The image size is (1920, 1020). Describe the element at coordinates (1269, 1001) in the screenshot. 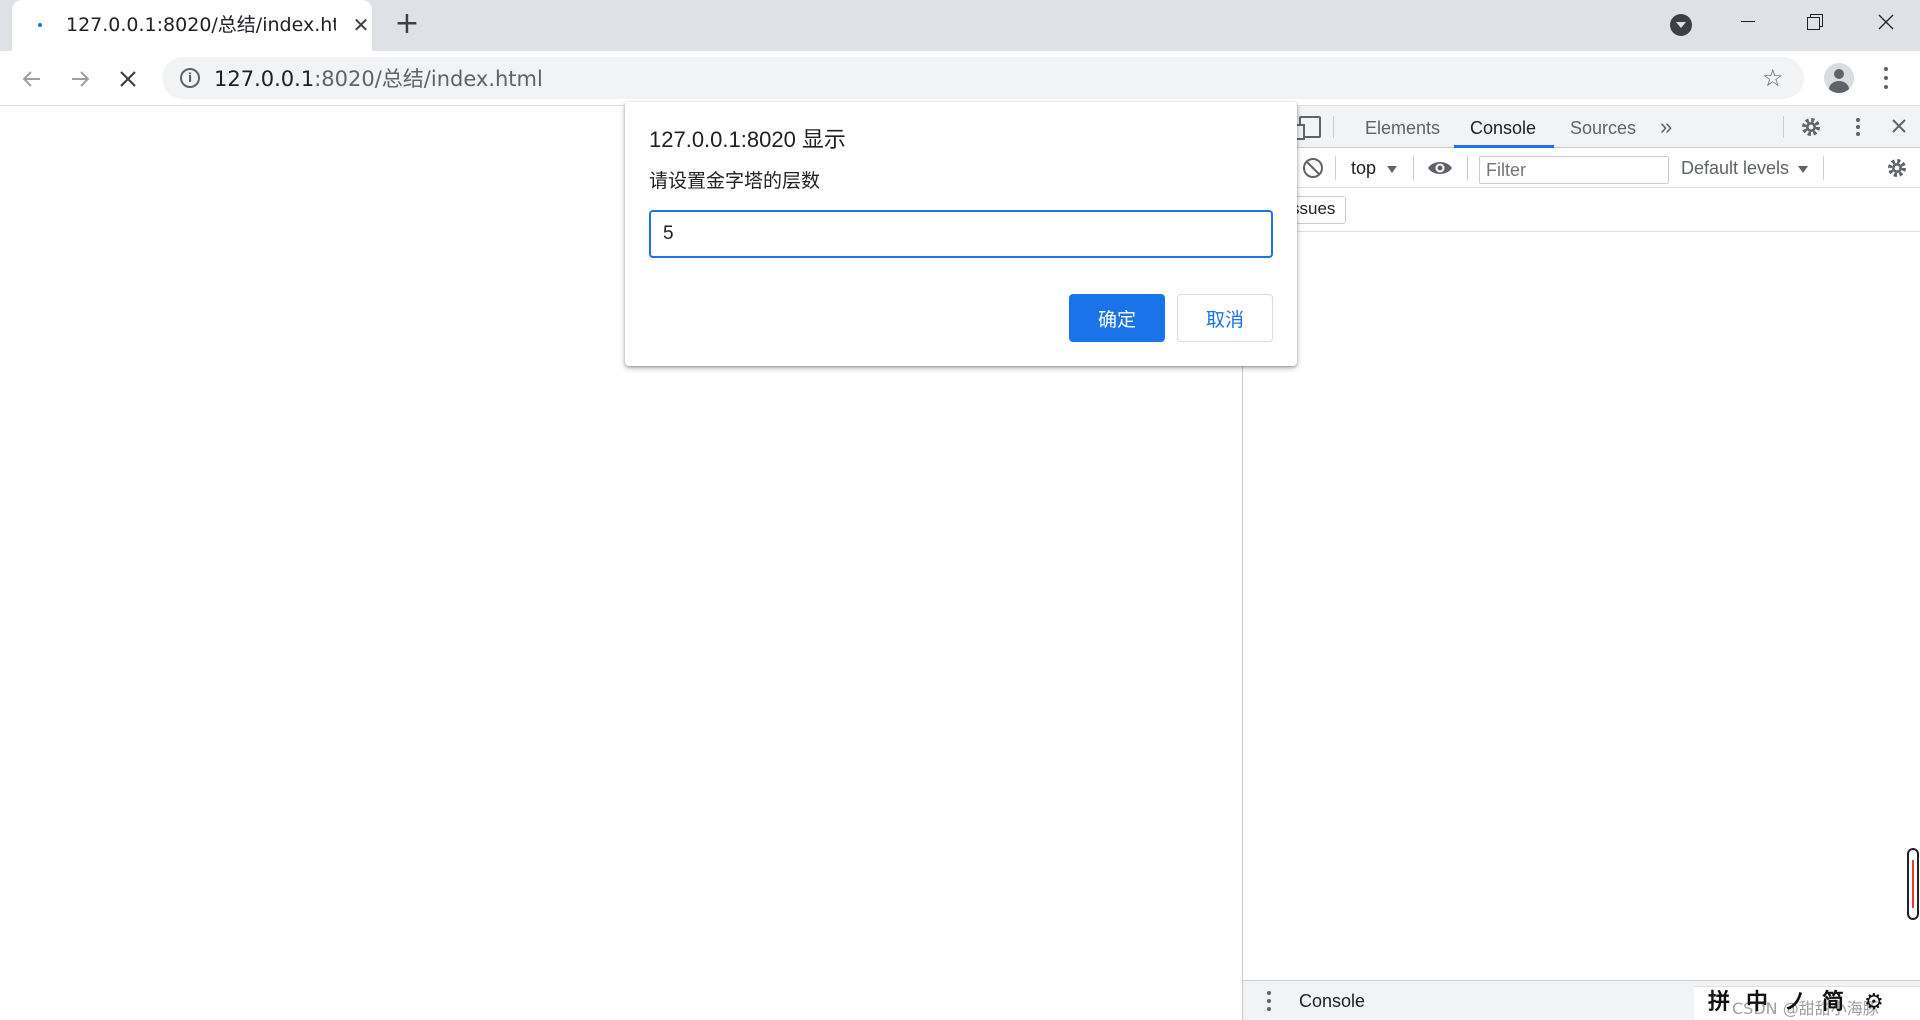

I see `drawer-menu-icon` at that location.